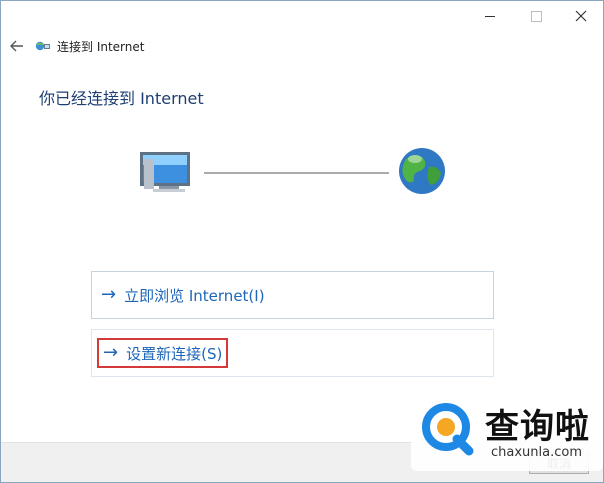 The width and height of the screenshot is (604, 483). I want to click on setup-new-connection-option: → 设置新连接(S), so click(292, 353).